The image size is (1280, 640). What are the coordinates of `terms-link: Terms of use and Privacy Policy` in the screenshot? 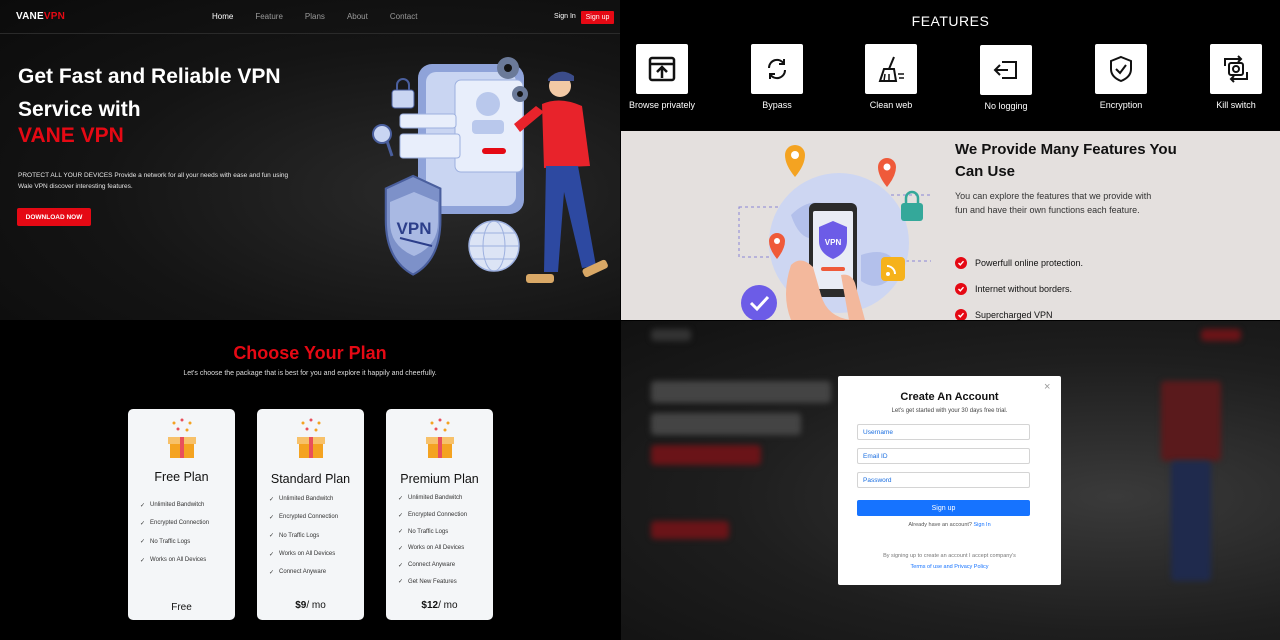 It's located at (950, 567).